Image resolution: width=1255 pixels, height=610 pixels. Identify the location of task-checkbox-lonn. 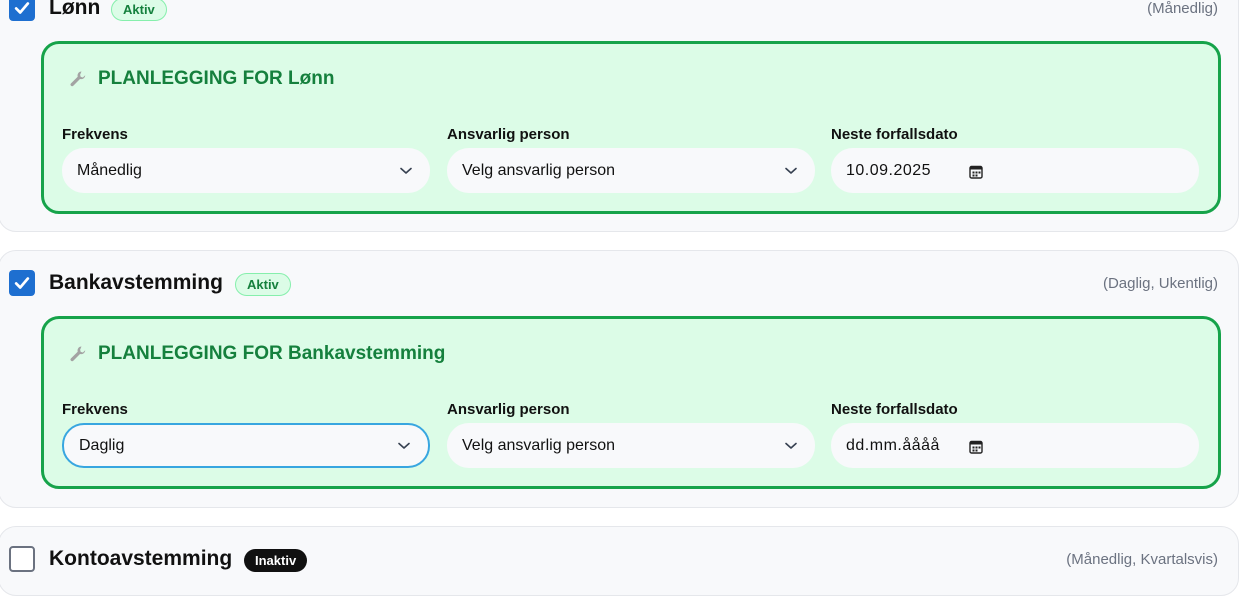
(22, 10).